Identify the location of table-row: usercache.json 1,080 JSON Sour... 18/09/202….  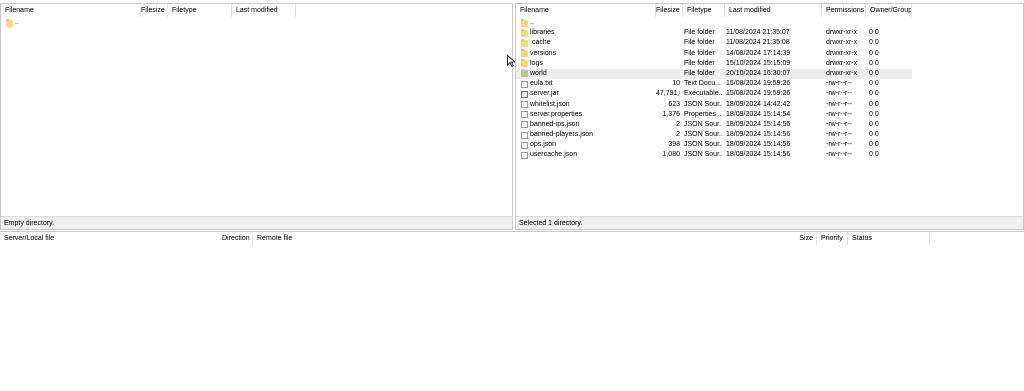
(769, 155).